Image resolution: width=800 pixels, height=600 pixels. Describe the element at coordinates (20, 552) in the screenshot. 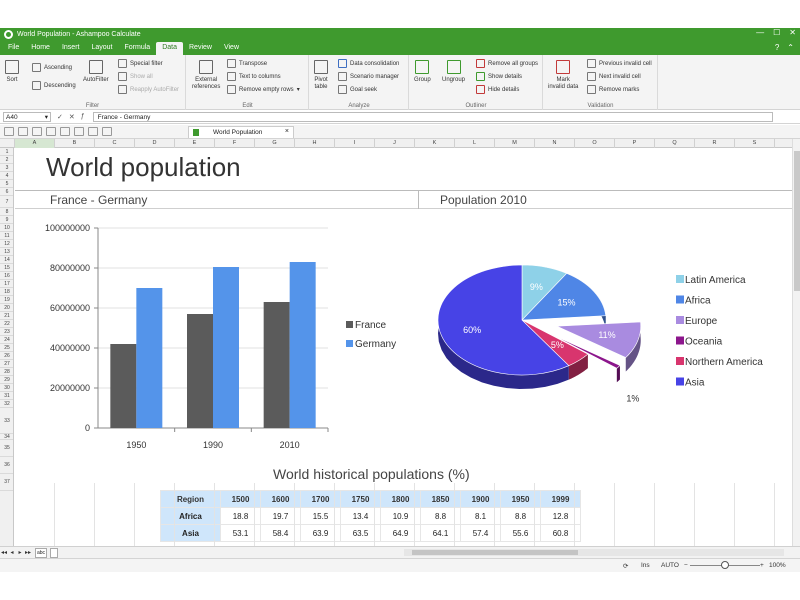

I see `next-sheet-button: ▸` at that location.